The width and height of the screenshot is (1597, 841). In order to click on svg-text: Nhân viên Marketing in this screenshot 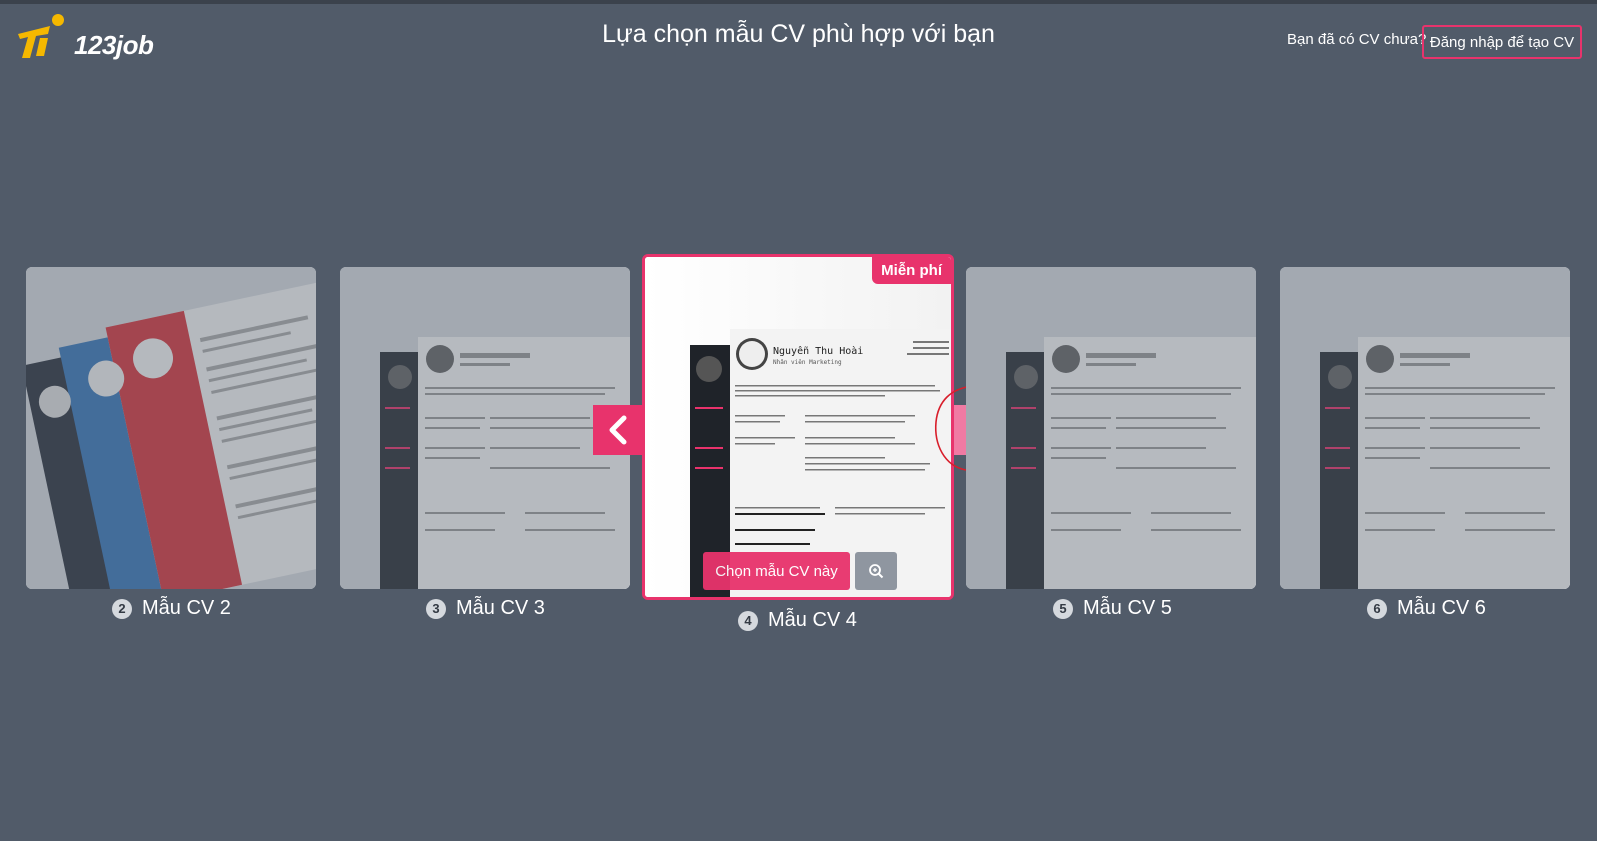, I will do `click(807, 362)`.